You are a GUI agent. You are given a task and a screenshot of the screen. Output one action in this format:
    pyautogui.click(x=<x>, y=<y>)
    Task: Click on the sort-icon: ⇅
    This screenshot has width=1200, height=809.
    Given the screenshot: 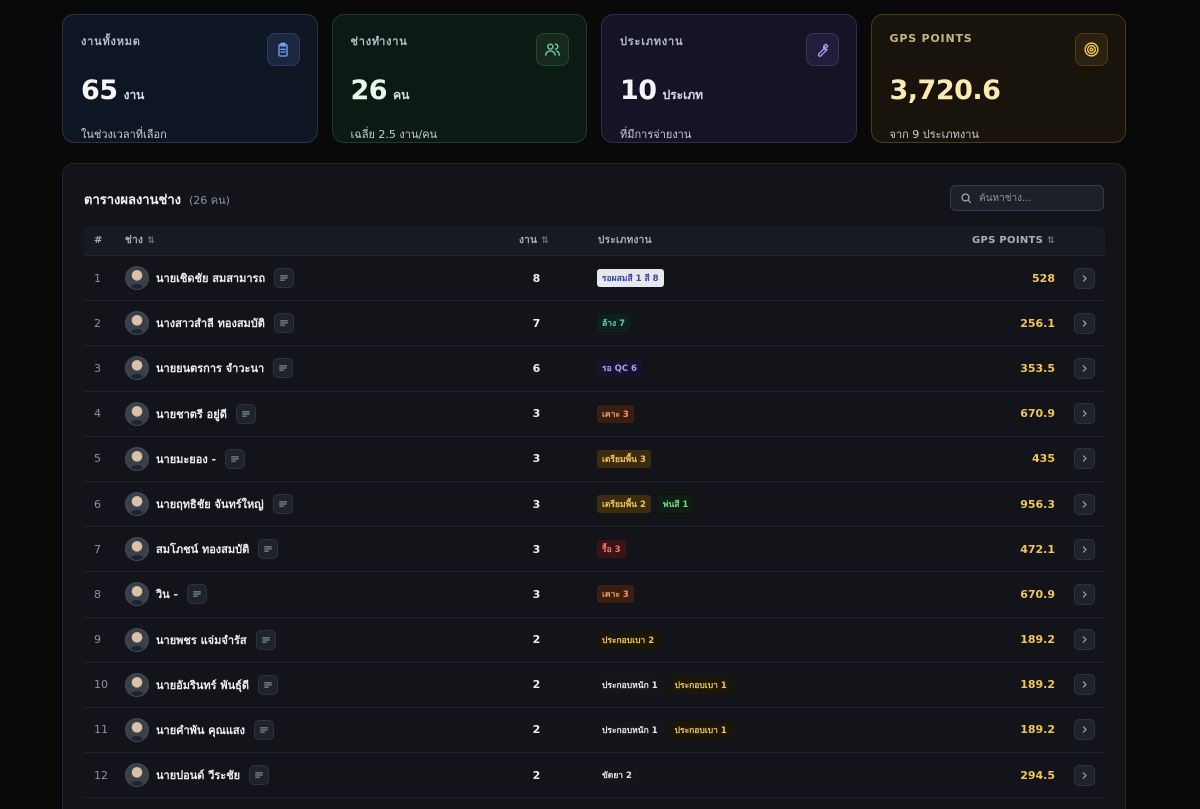 What is the action you would take?
    pyautogui.click(x=545, y=240)
    